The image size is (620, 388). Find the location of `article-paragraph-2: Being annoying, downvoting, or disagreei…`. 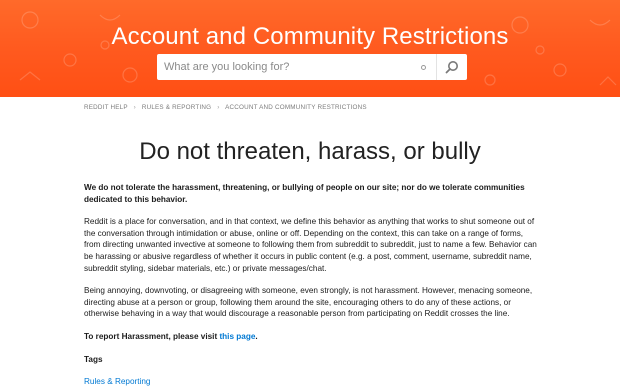

article-paragraph-2: Being annoying, downvoting, or disagreei… is located at coordinates (308, 302).